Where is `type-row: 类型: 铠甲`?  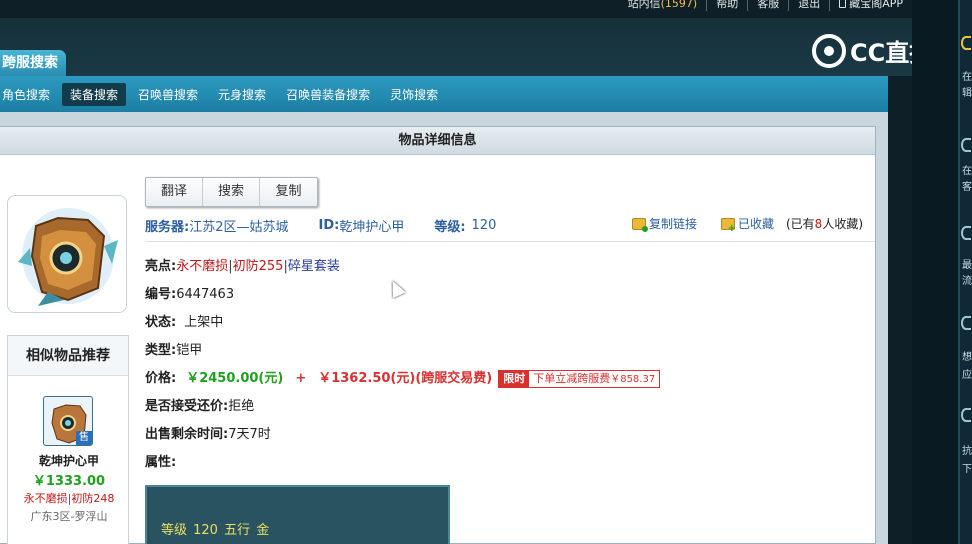 type-row: 类型: 铠甲 is located at coordinates (510, 351).